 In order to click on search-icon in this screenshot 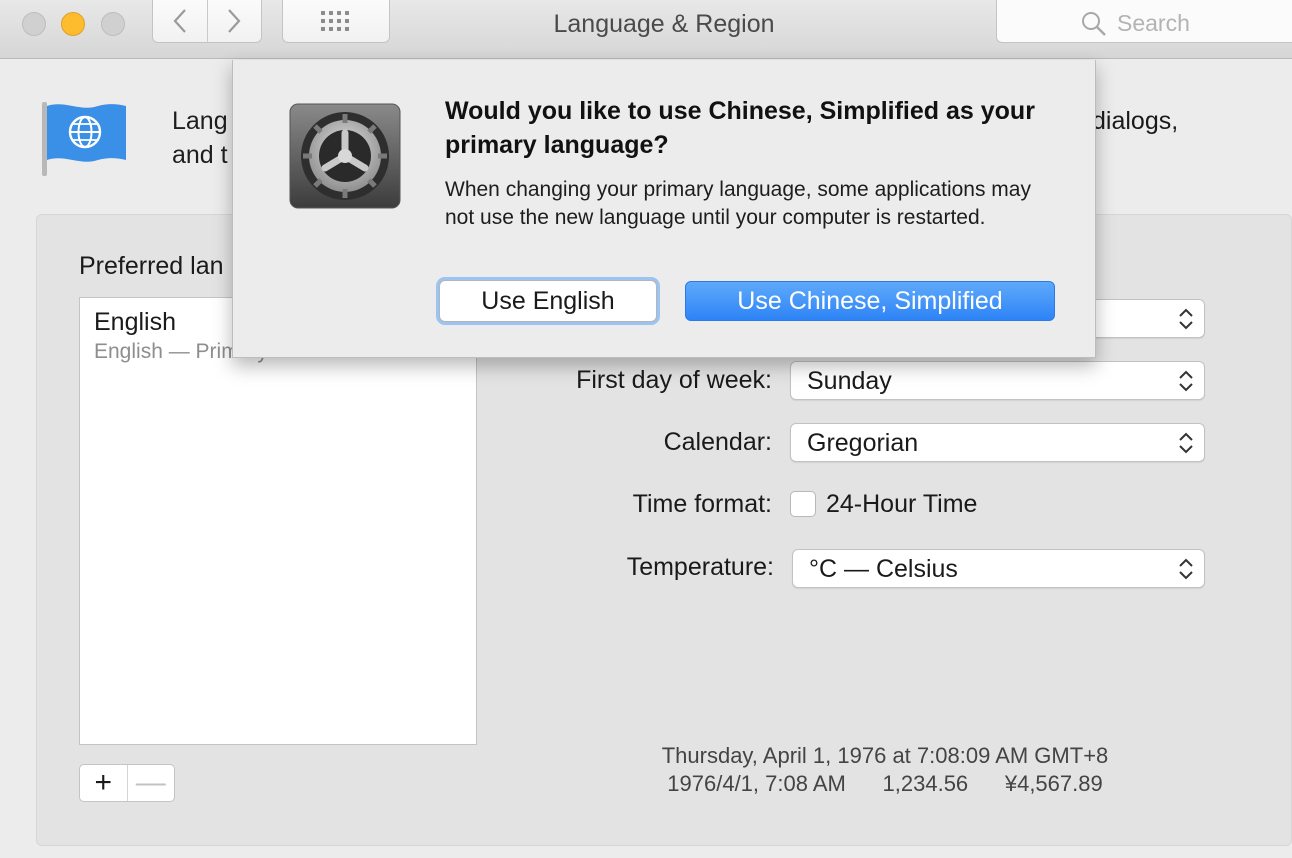, I will do `click(1094, 24)`.